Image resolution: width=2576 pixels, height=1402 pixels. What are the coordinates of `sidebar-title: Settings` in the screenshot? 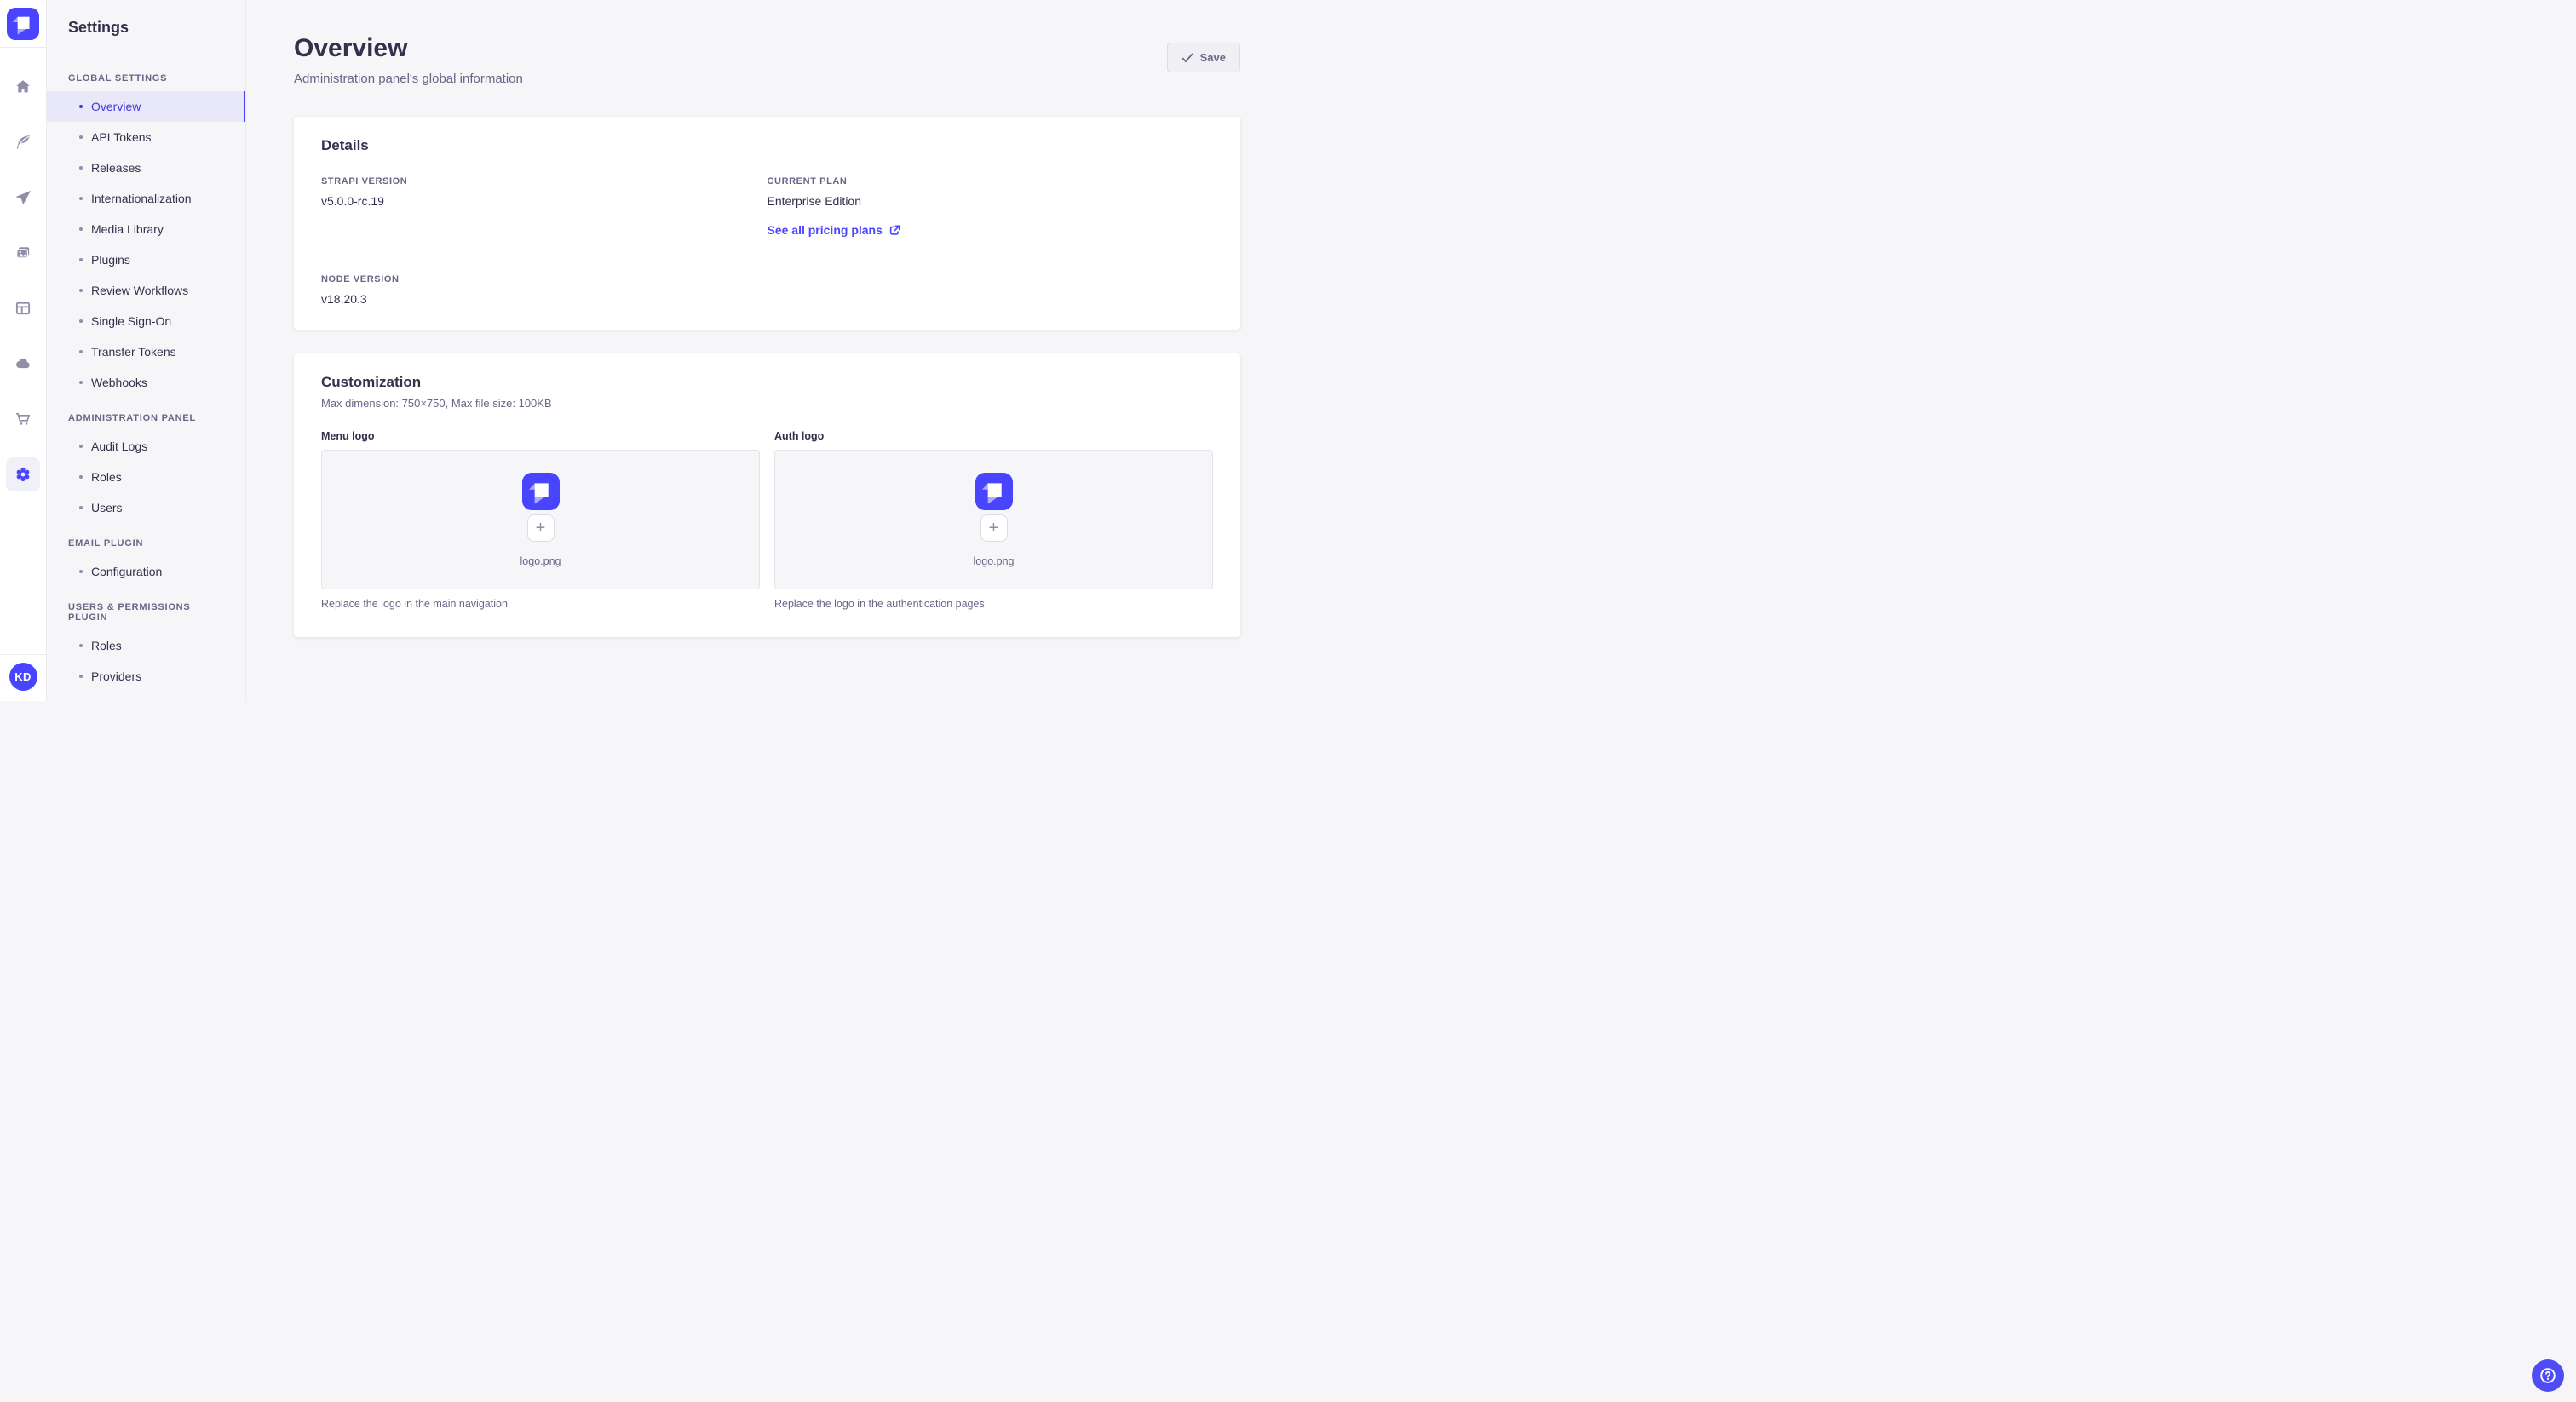 It's located at (98, 27).